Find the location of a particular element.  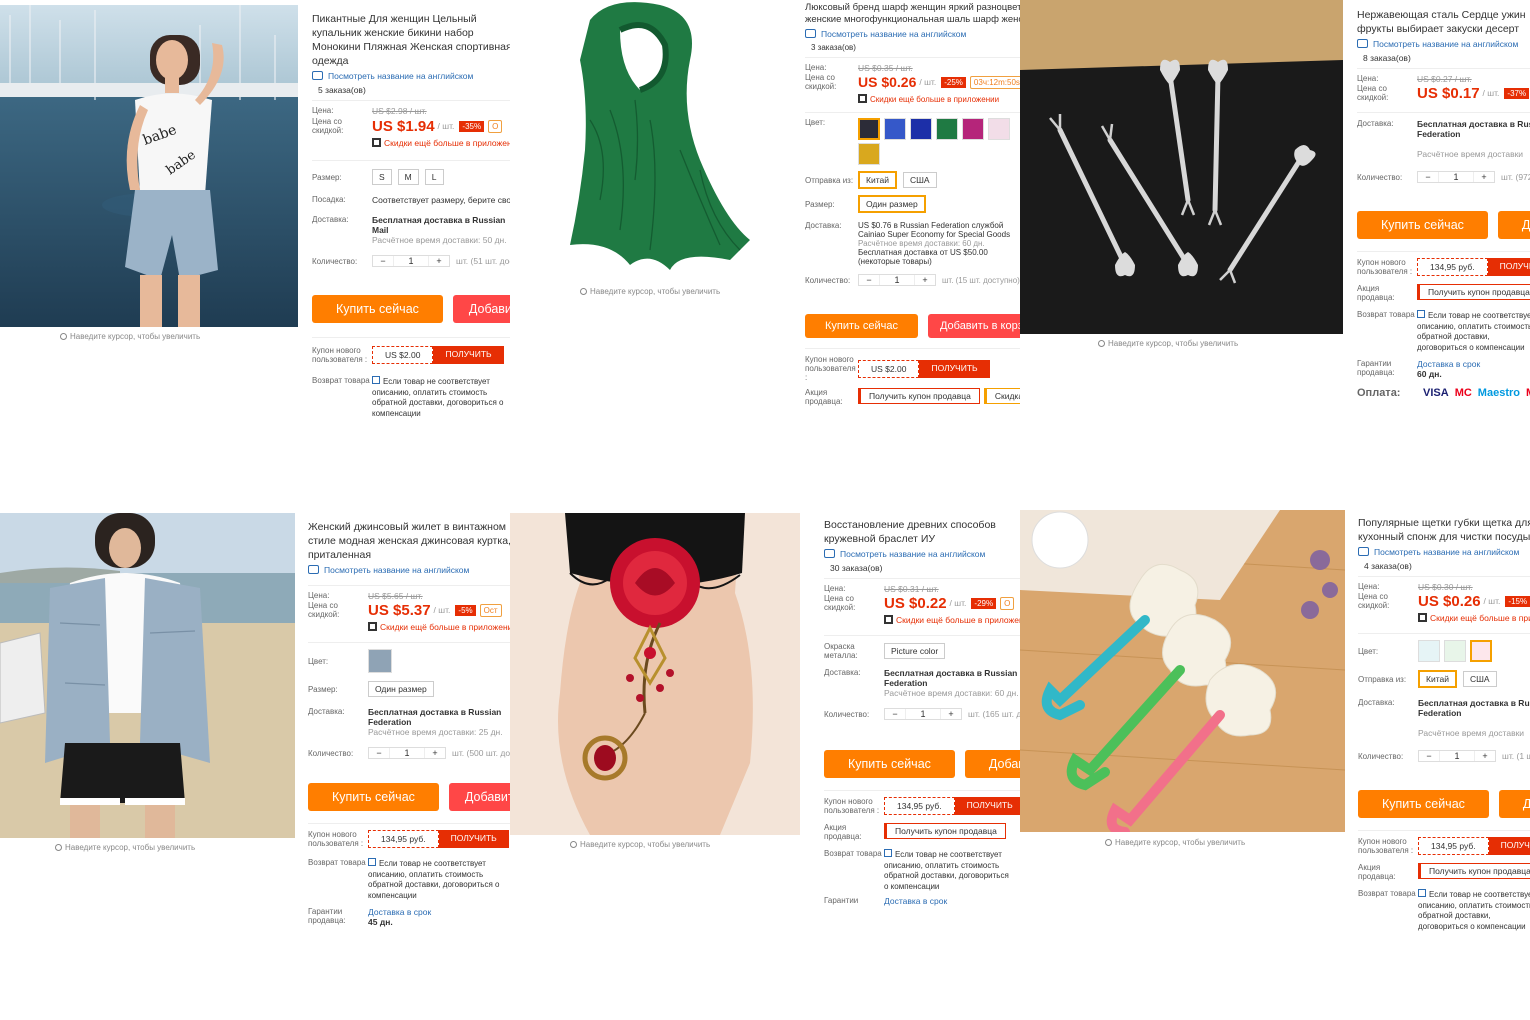

product-image: babe babe is located at coordinates (149, 166).